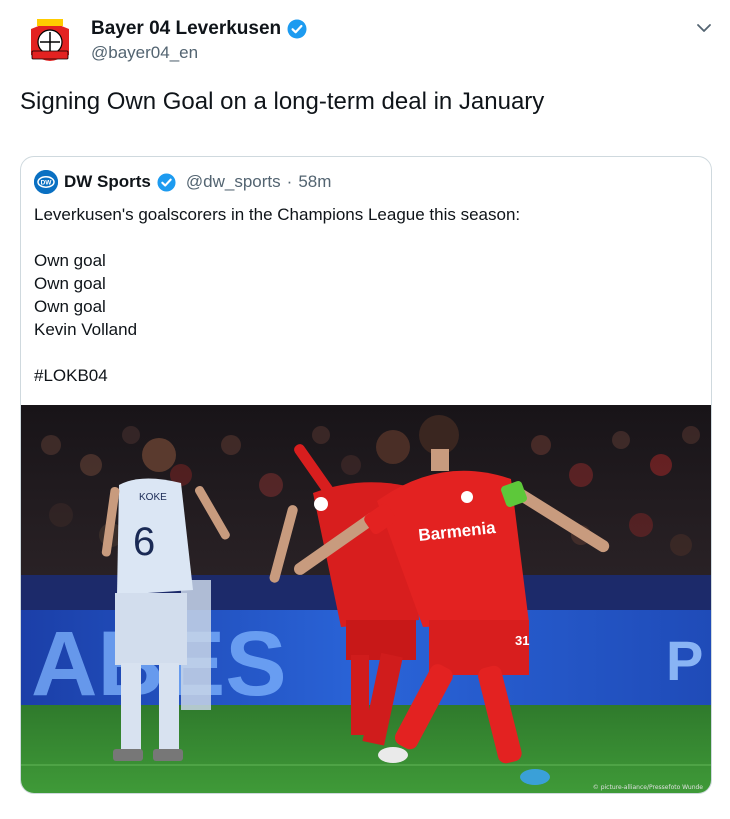  What do you see at coordinates (144, 542) in the screenshot?
I see `shirt-number: 6` at bounding box center [144, 542].